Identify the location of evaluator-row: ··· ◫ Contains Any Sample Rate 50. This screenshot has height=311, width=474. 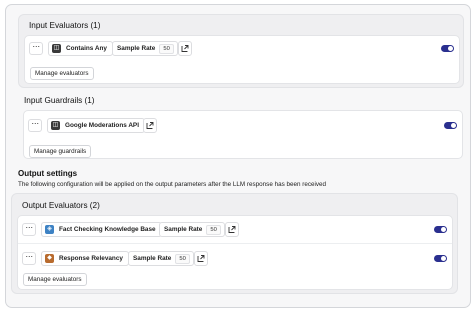
(242, 49).